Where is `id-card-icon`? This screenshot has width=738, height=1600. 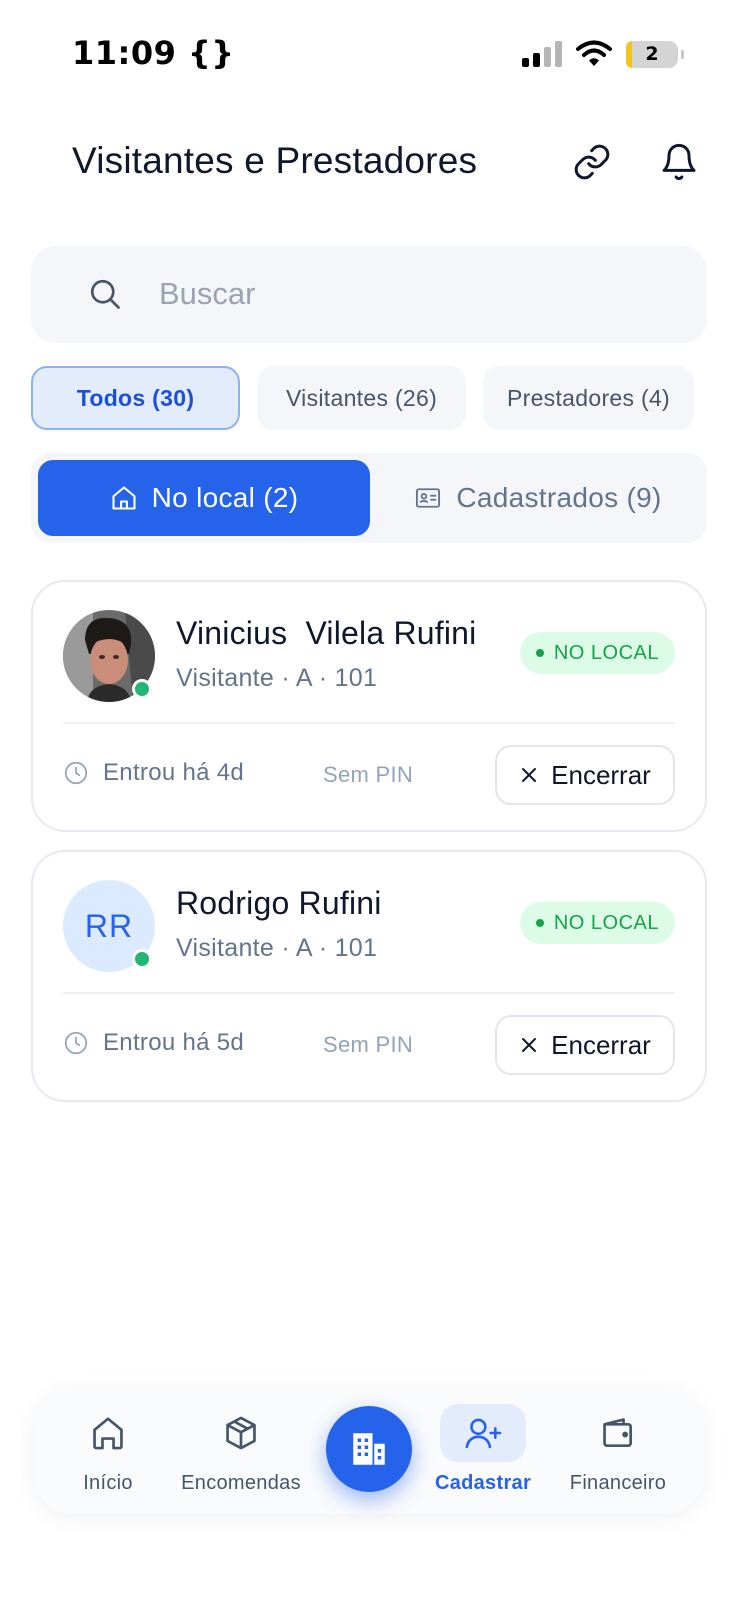 id-card-icon is located at coordinates (428, 498).